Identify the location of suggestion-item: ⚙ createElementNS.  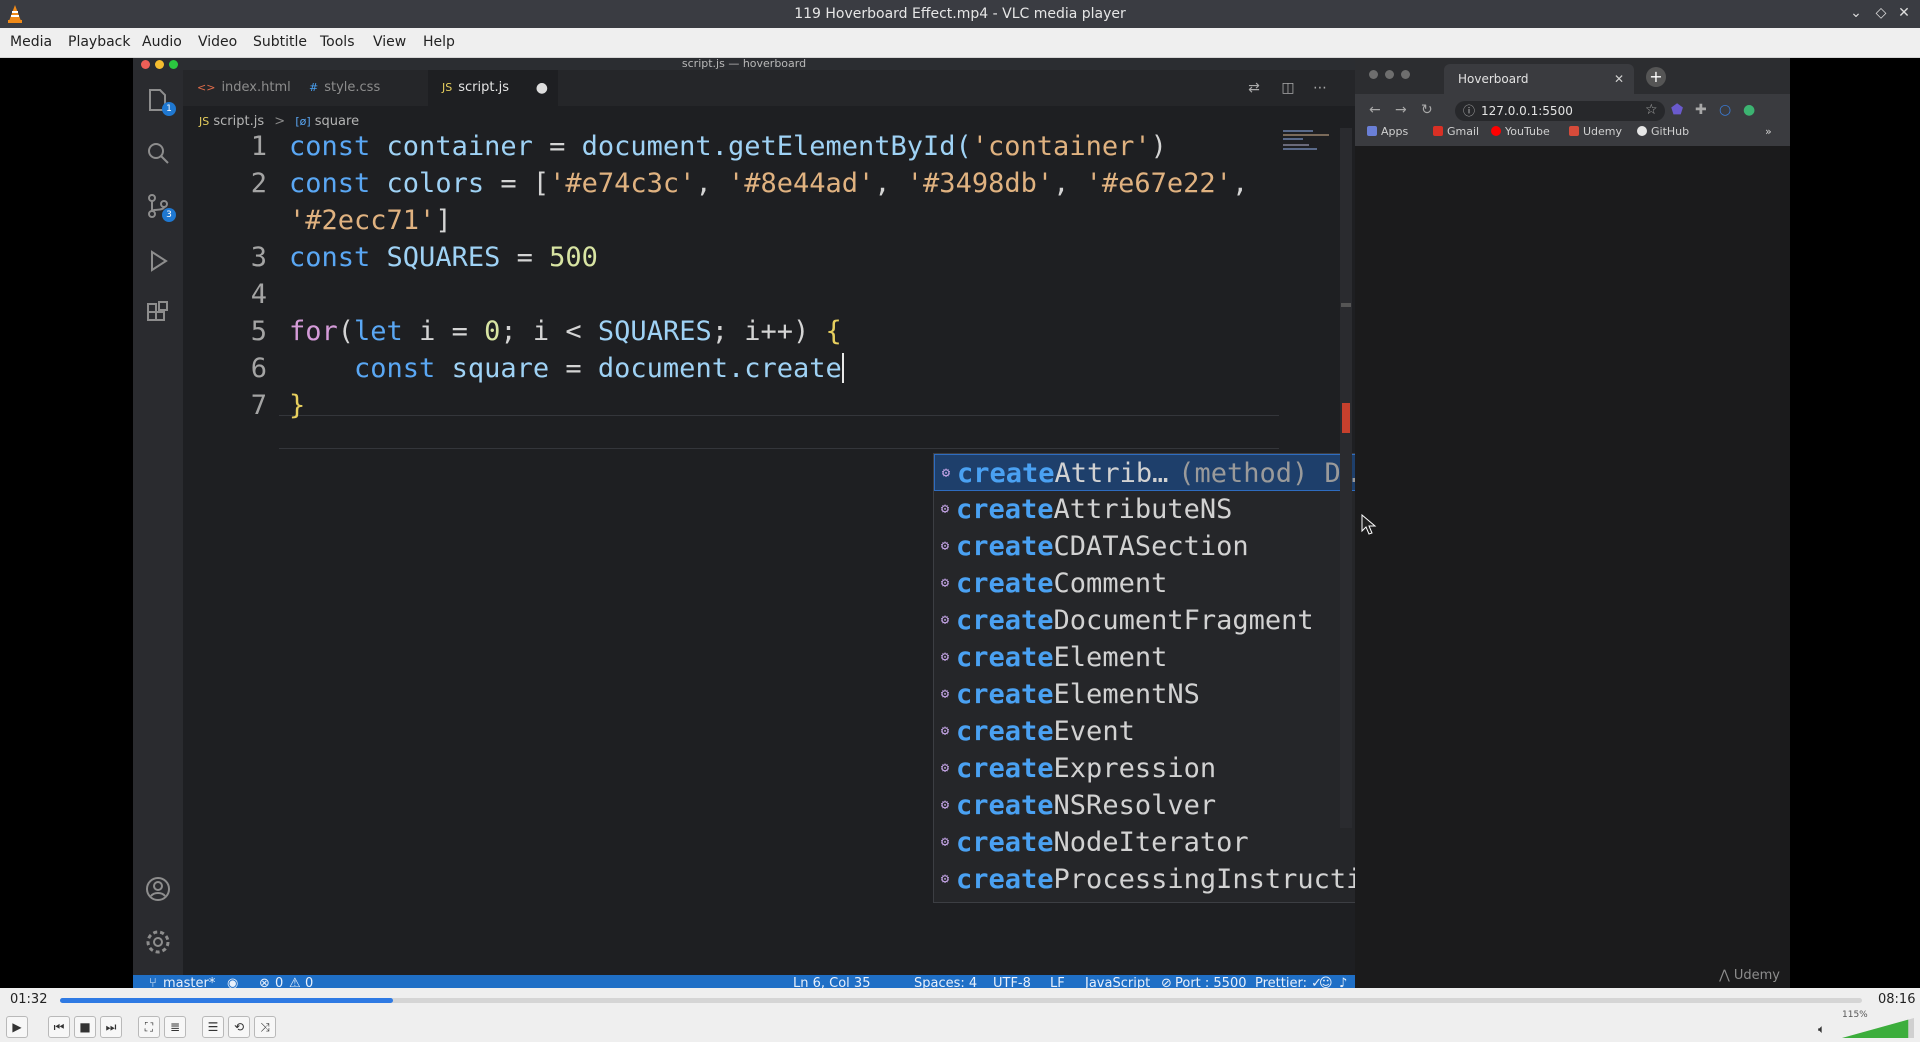
(1144, 694).